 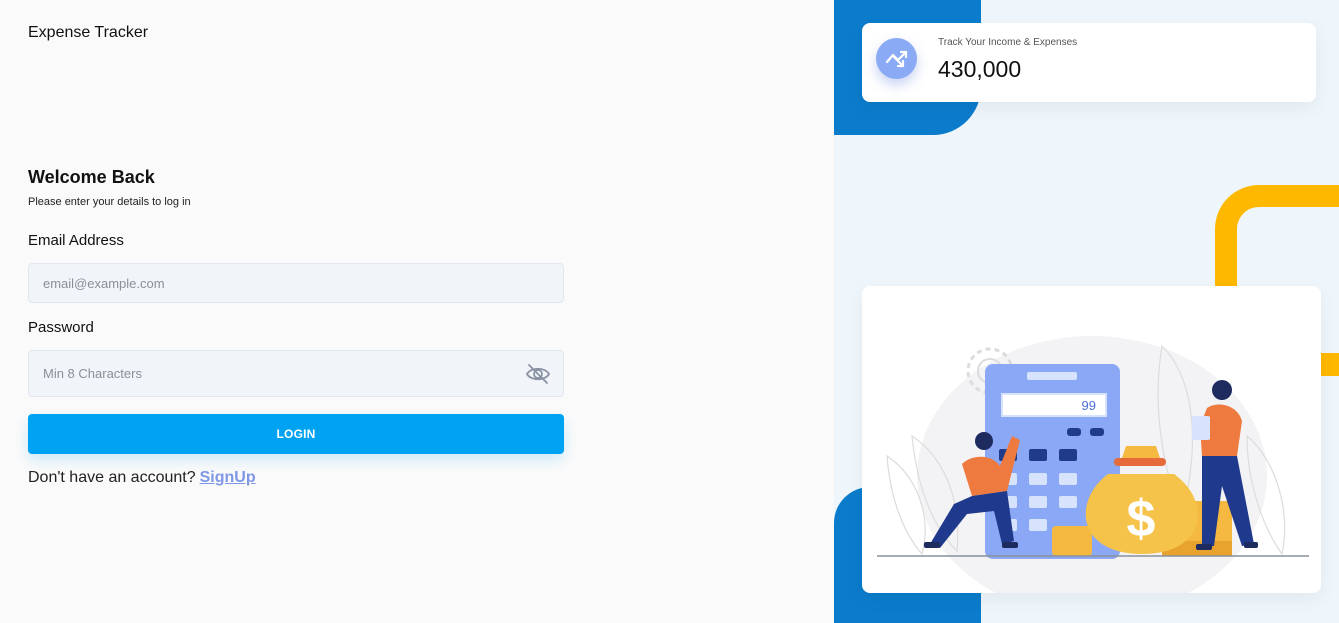 What do you see at coordinates (1008, 42) in the screenshot?
I see `stat-label: Track Your Income & Expenses` at bounding box center [1008, 42].